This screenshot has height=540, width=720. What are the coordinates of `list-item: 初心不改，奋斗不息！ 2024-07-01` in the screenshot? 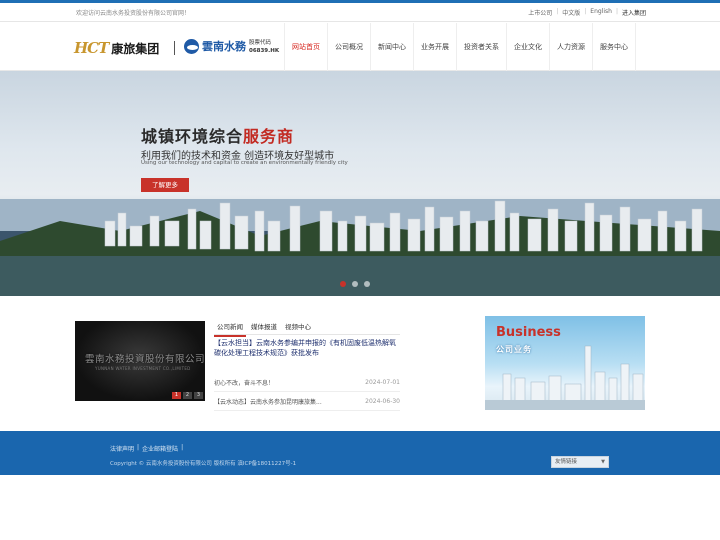 It's located at (307, 383).